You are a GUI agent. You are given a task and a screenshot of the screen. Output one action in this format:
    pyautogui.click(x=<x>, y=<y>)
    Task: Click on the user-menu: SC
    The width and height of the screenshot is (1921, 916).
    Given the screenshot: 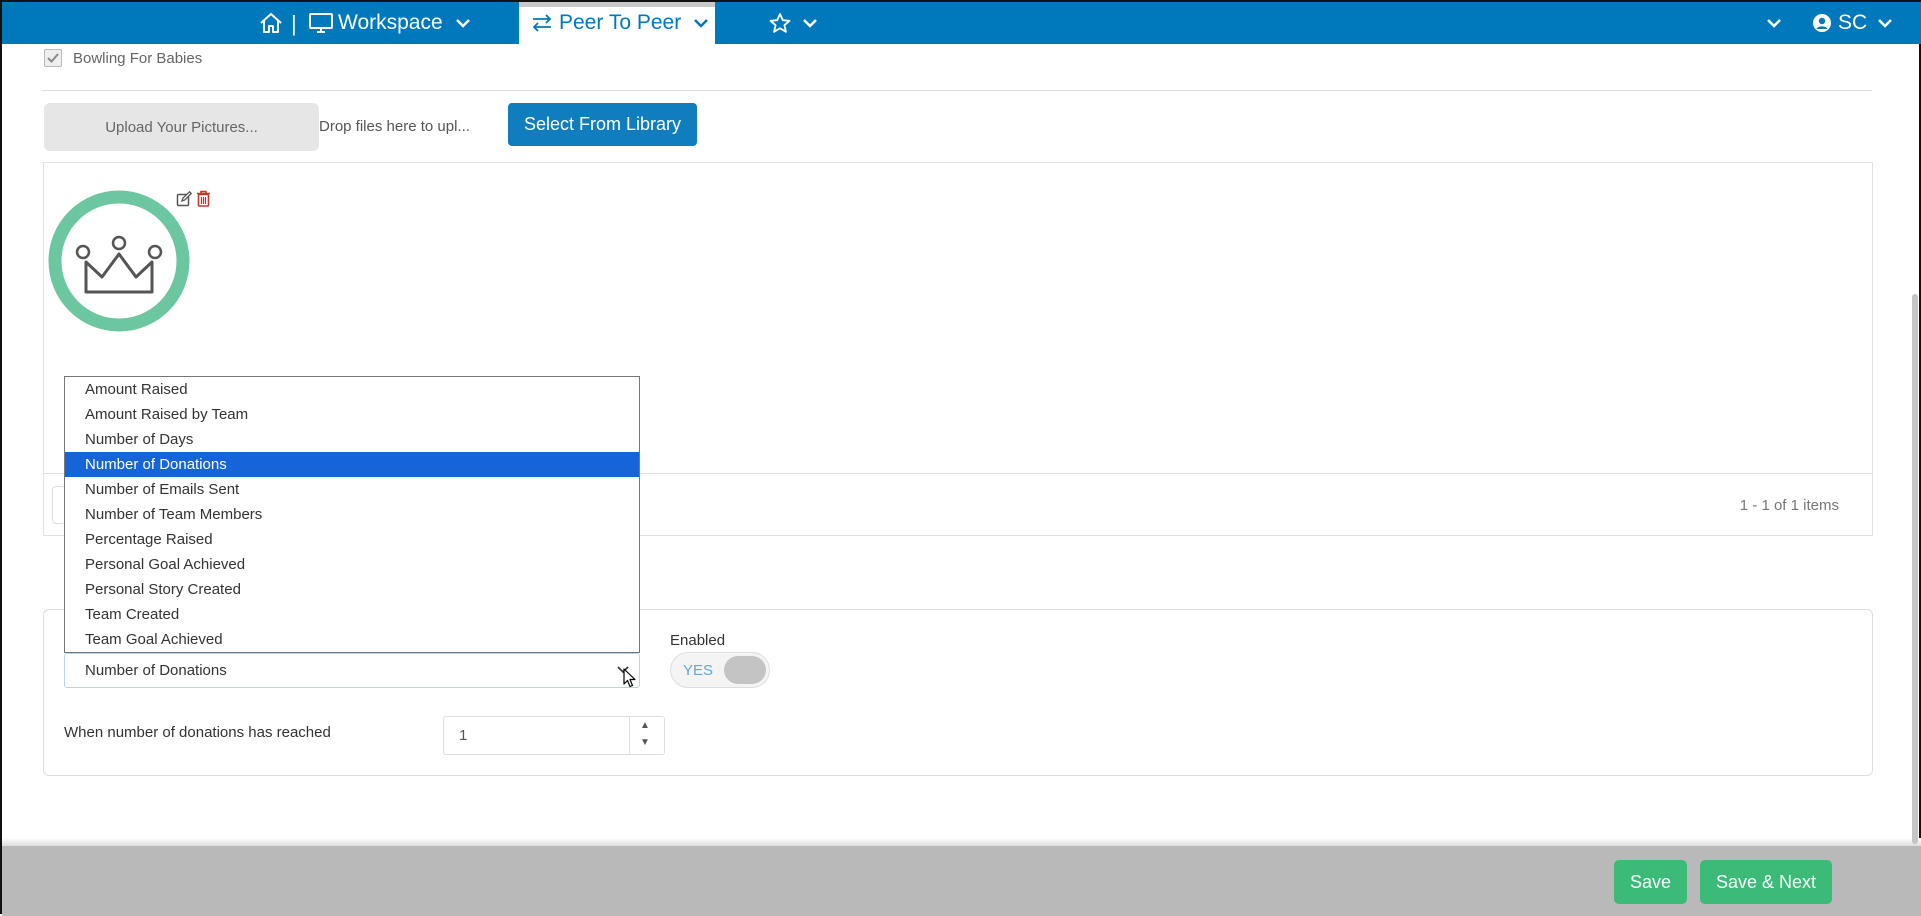 What is the action you would take?
    pyautogui.click(x=1852, y=23)
    